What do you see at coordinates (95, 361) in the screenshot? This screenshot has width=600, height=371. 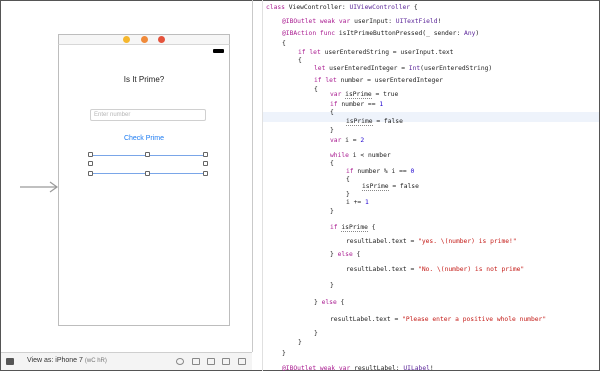 I see `view-as-shortcut: (wC hR)` at bounding box center [95, 361].